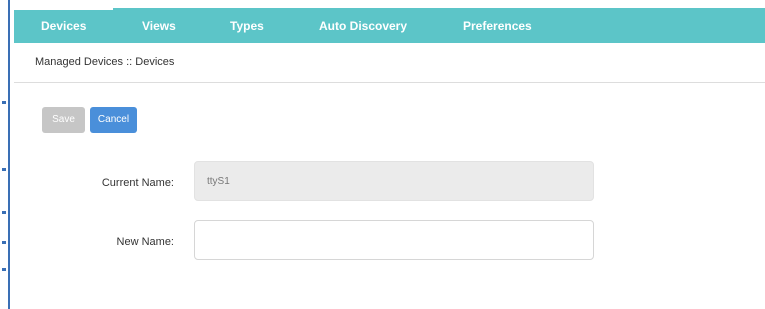 The height and width of the screenshot is (309, 765). Describe the element at coordinates (497, 26) in the screenshot. I see `nav-tab-preferences: Preferences` at that location.